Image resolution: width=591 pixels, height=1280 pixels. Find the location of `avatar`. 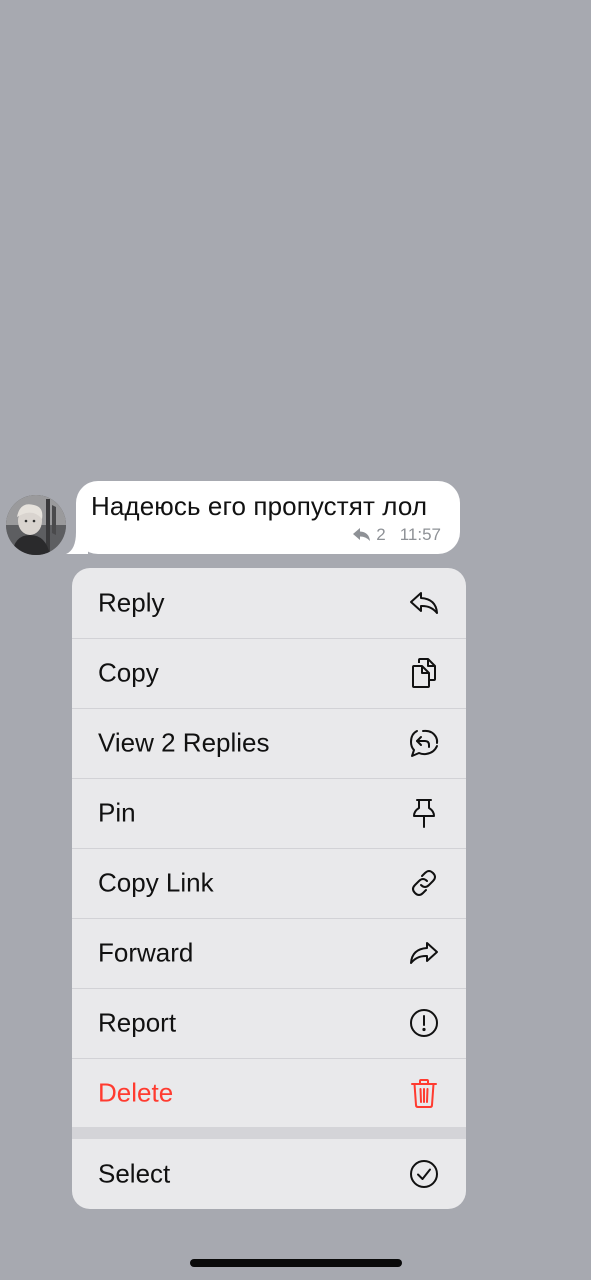

avatar is located at coordinates (36, 525).